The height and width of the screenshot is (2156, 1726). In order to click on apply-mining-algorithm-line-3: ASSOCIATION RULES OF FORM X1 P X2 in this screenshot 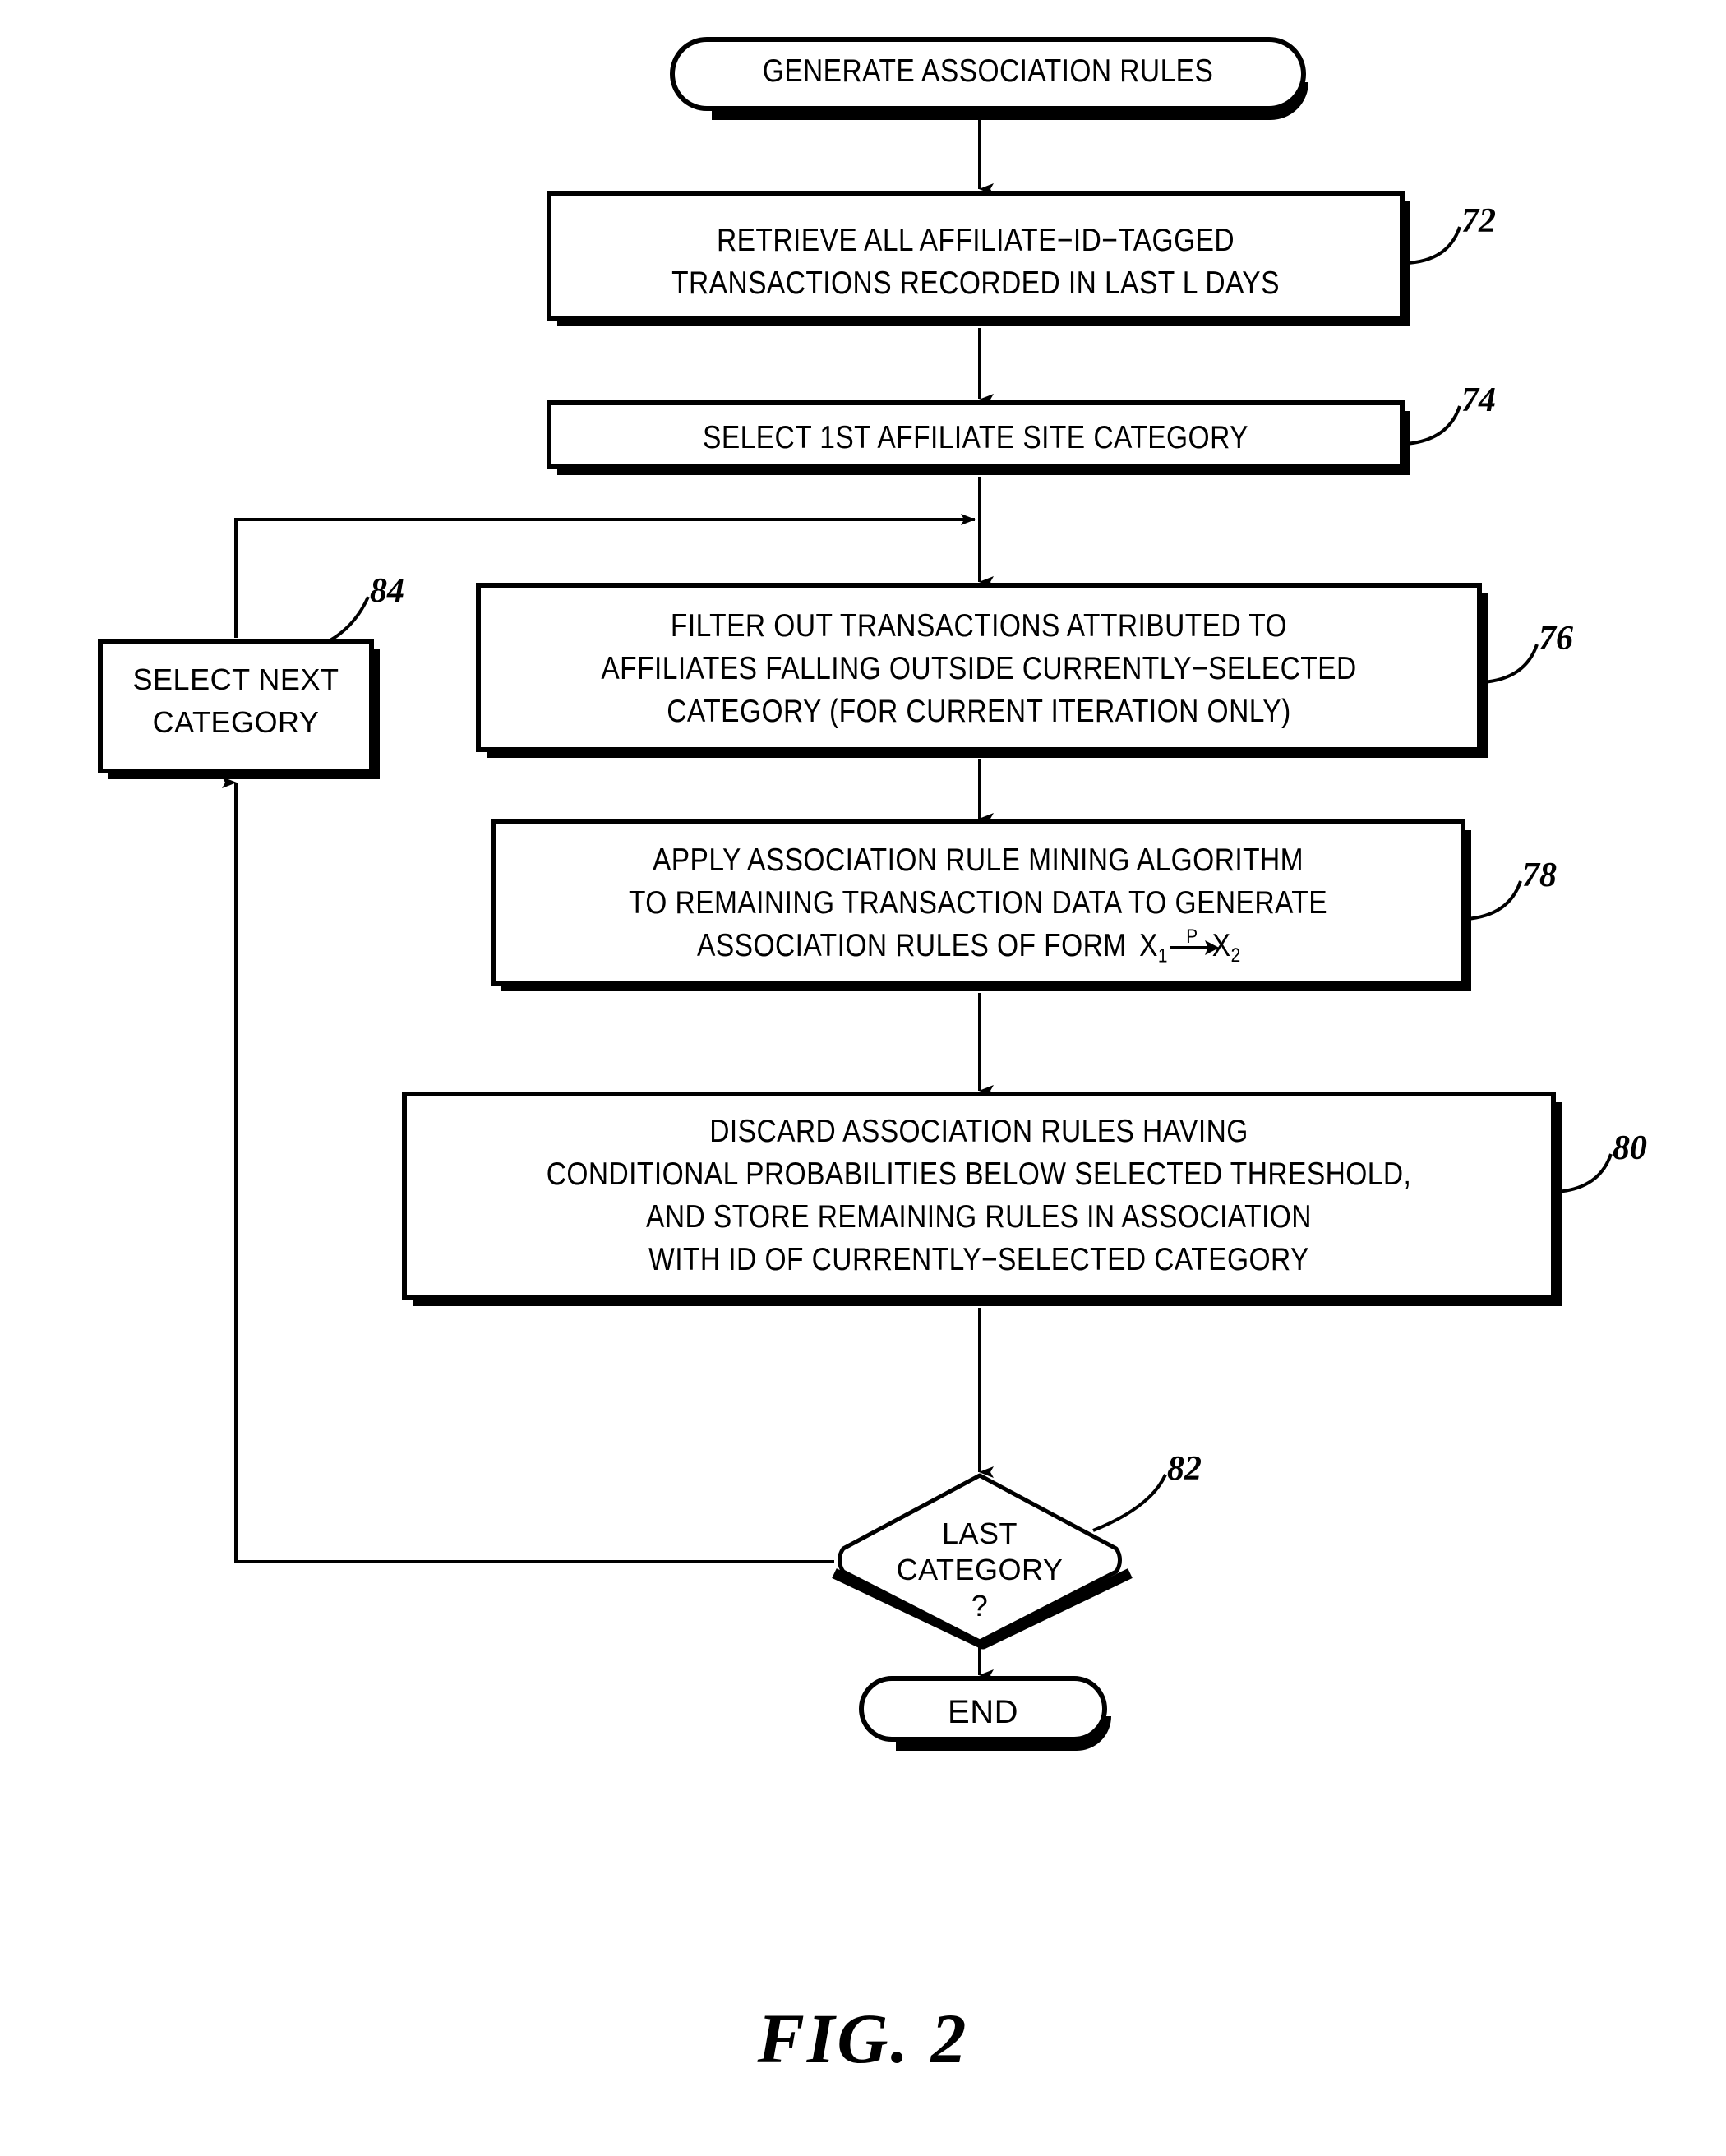, I will do `click(978, 947)`.